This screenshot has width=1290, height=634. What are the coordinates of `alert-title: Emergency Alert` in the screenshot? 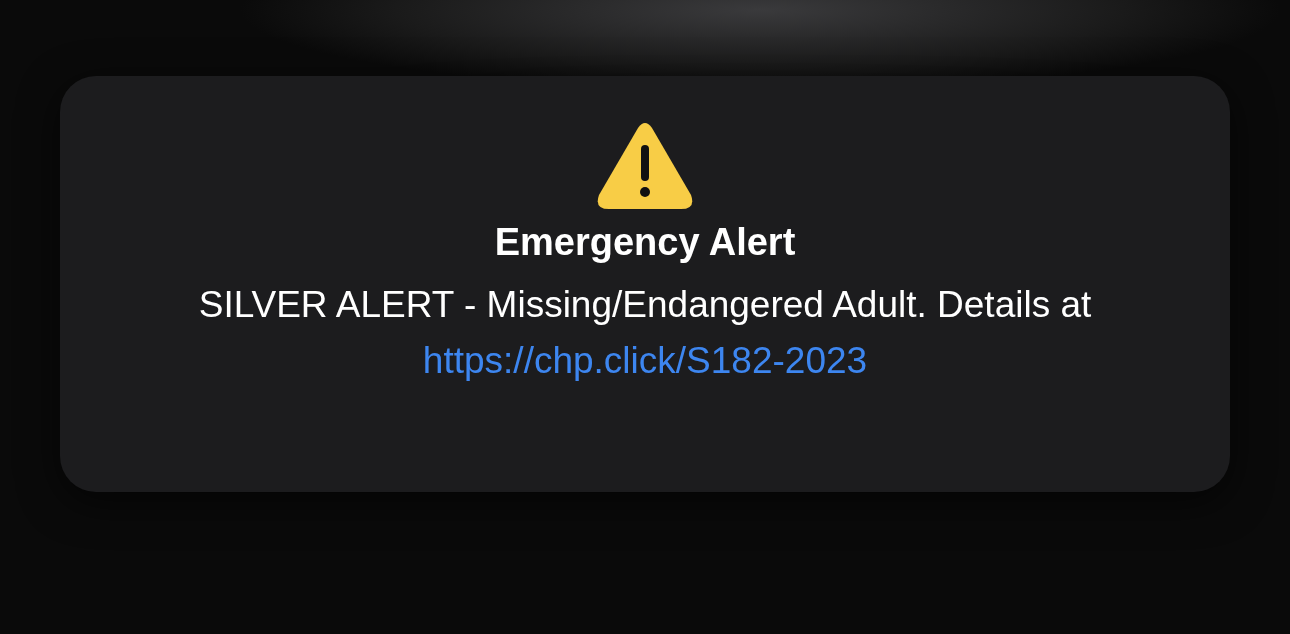 It's located at (645, 242).